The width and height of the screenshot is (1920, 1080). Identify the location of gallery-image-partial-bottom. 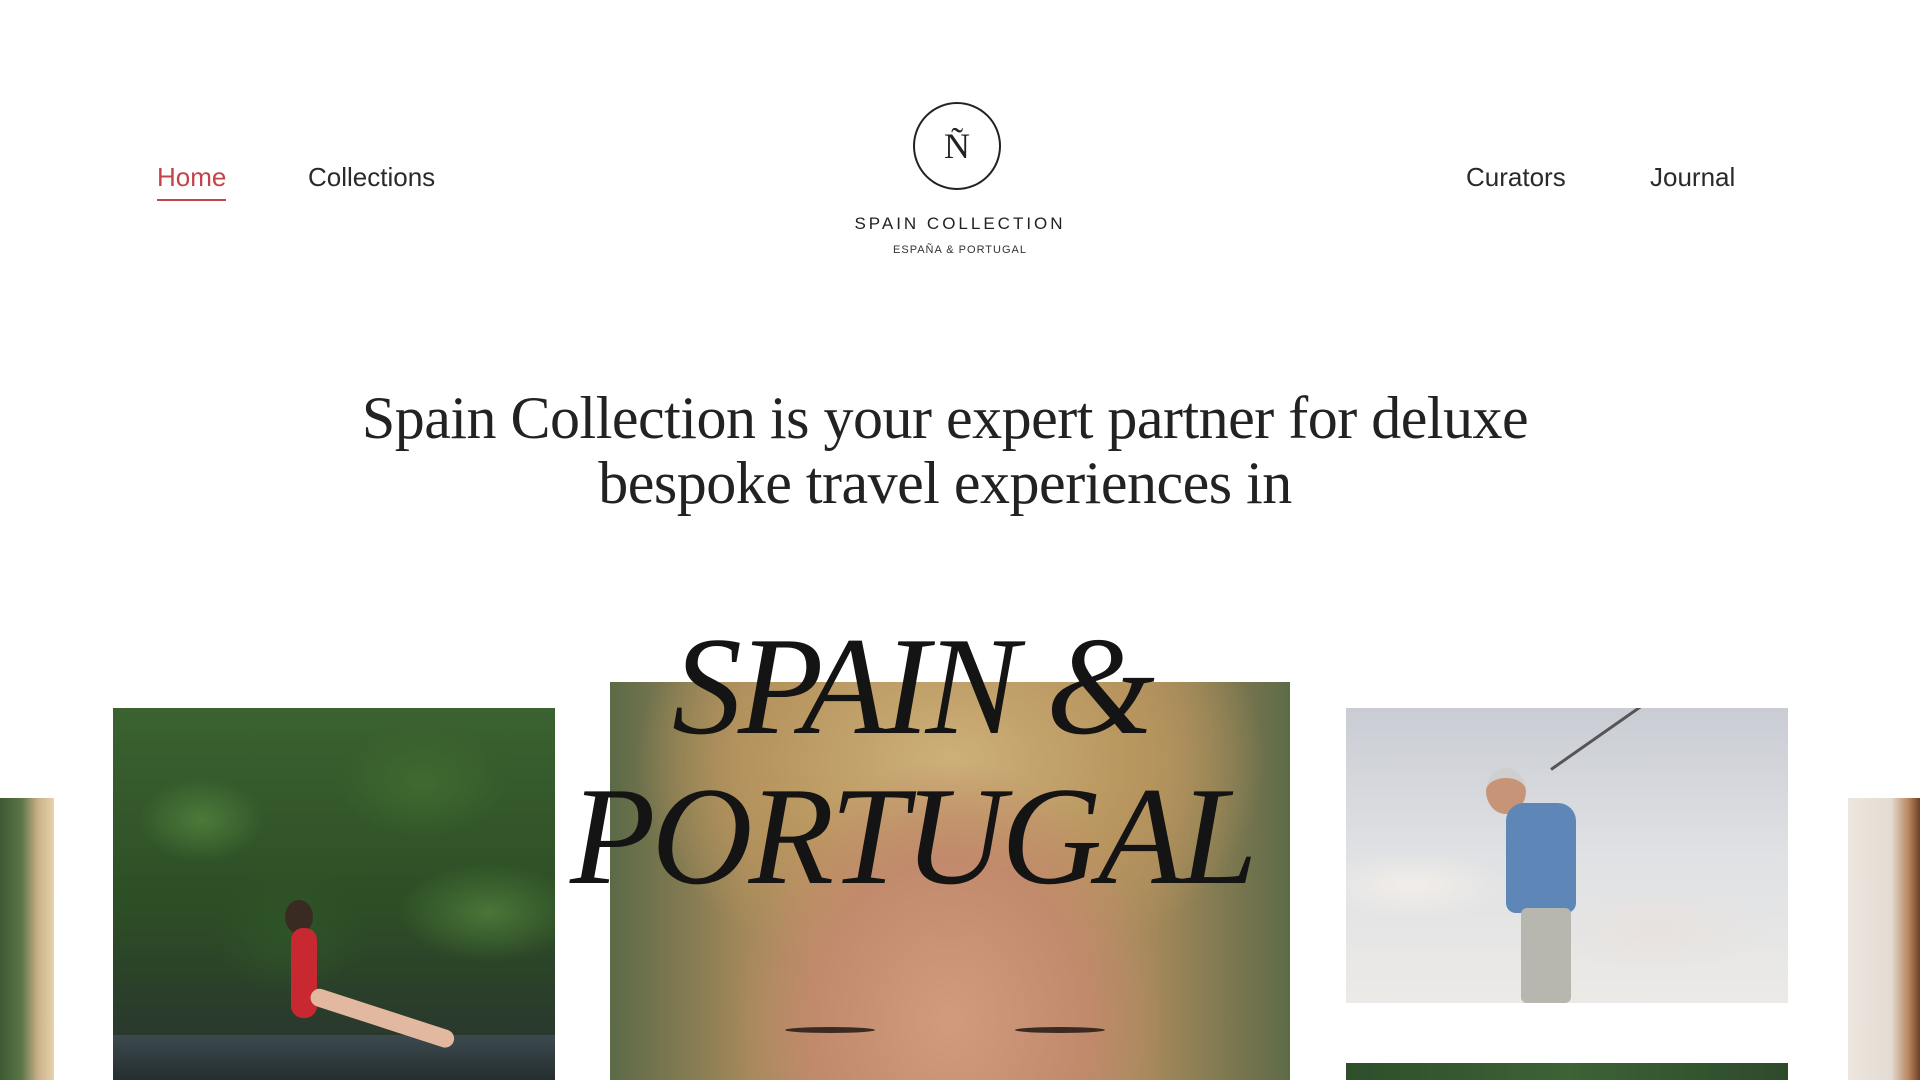
(1567, 1071).